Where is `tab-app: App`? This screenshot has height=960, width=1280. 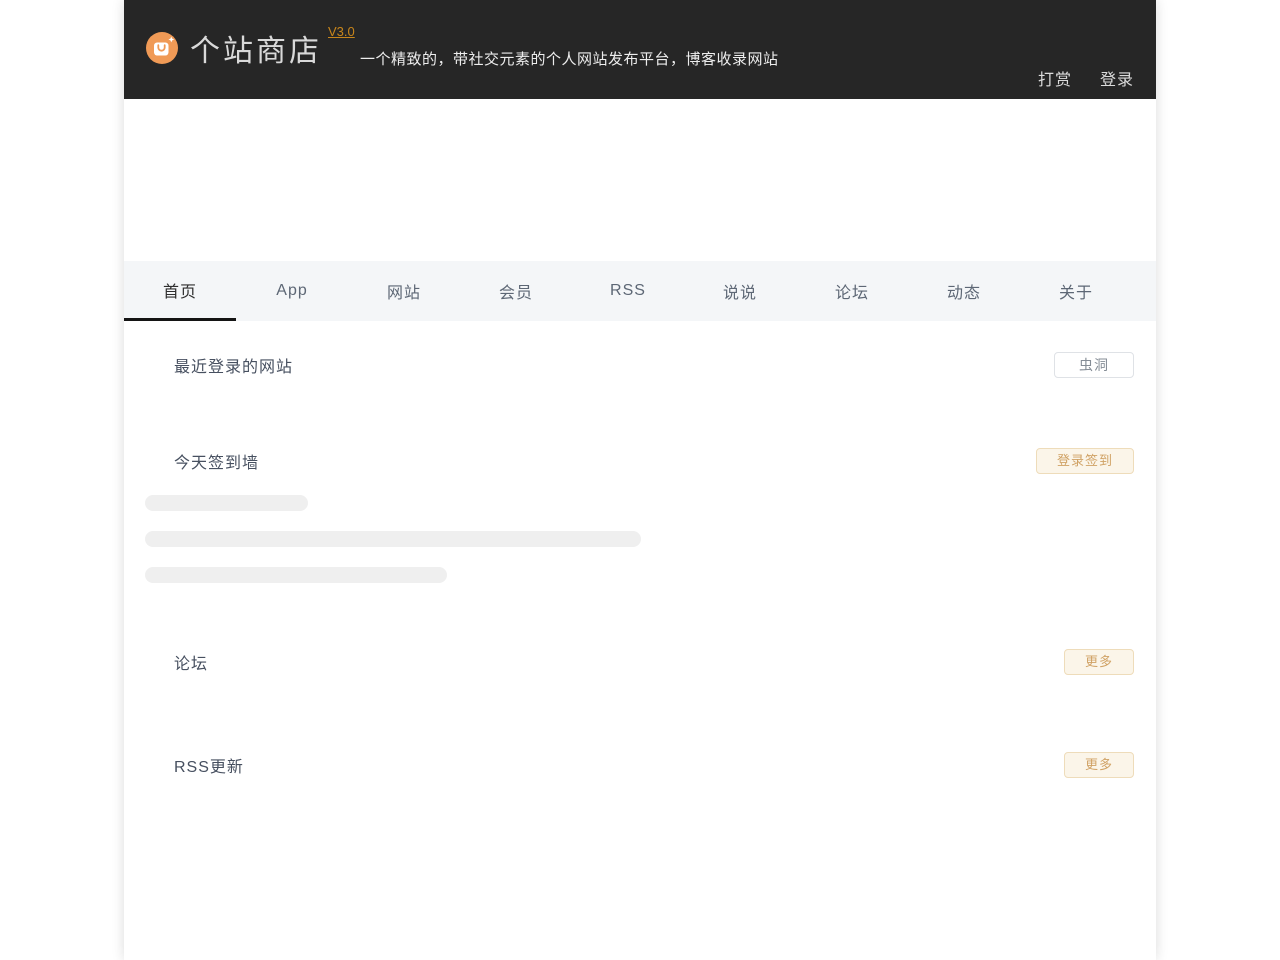 tab-app: App is located at coordinates (292, 291).